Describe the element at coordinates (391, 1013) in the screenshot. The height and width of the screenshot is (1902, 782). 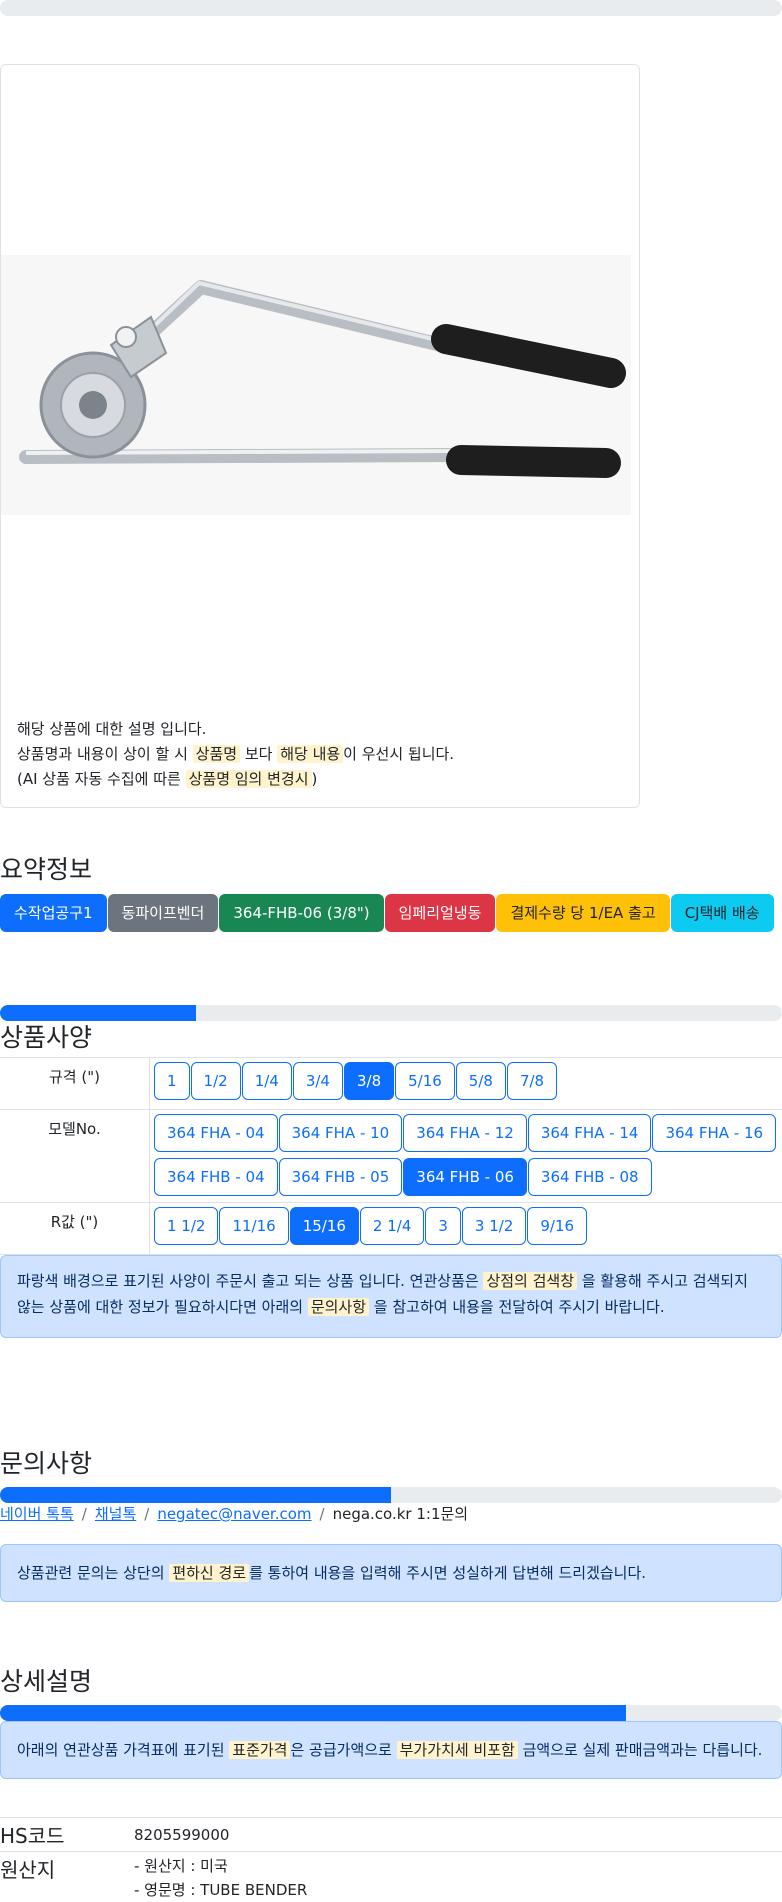
I see `specs-progress` at that location.